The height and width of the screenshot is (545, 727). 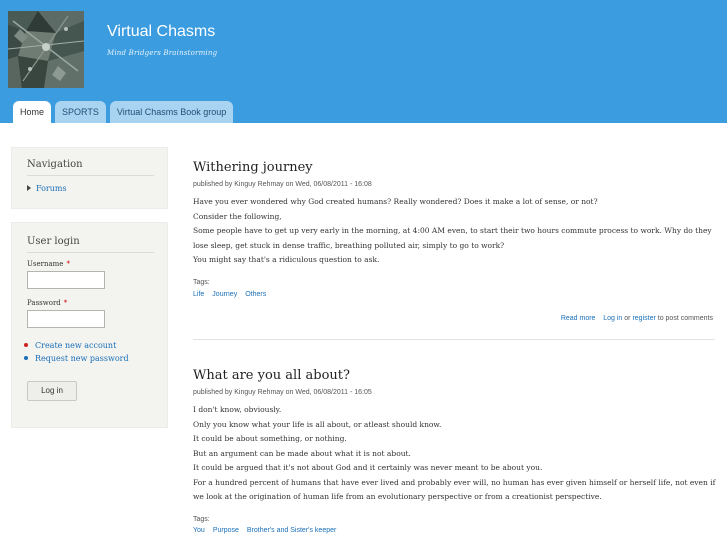 I want to click on navigation-block: Navigation Forums, so click(x=89, y=178).